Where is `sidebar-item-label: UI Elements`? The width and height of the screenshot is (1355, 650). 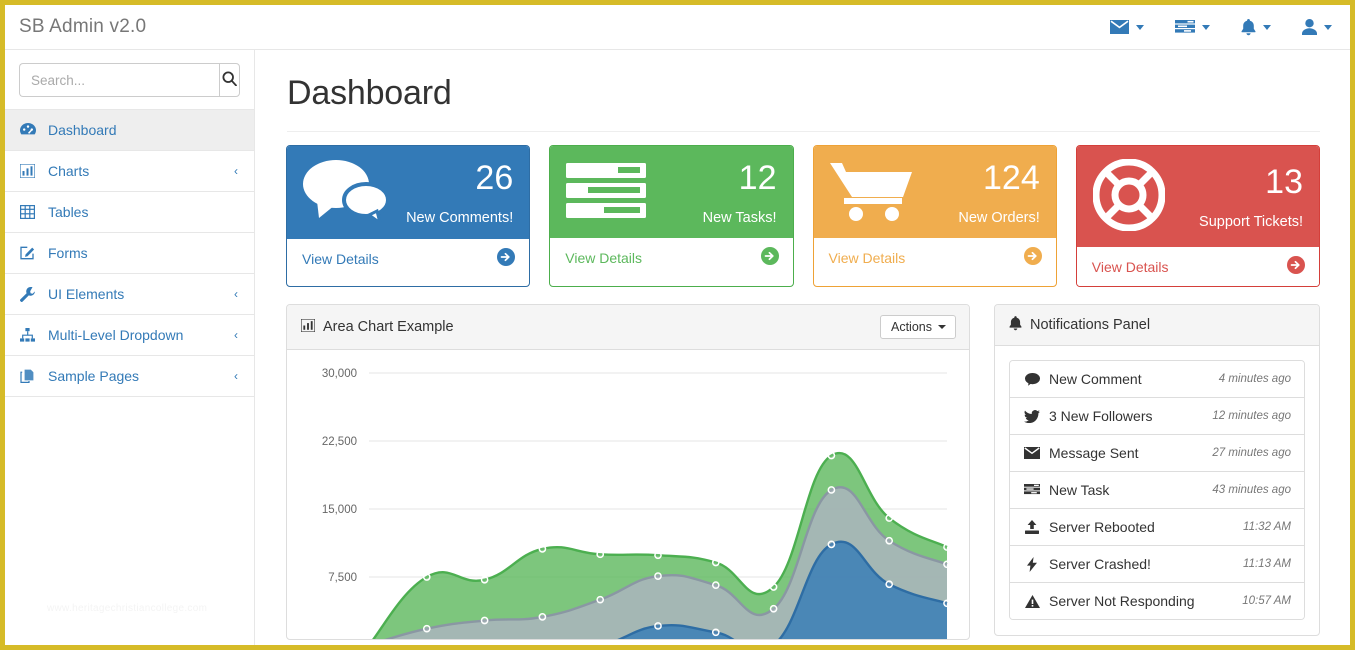 sidebar-item-label: UI Elements is located at coordinates (86, 294).